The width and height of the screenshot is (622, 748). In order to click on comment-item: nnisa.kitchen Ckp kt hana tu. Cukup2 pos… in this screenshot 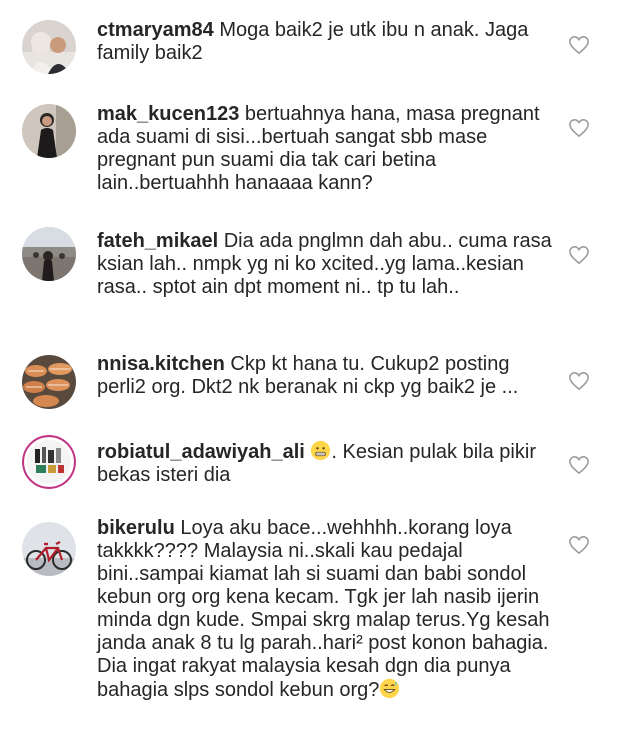, I will do `click(311, 382)`.